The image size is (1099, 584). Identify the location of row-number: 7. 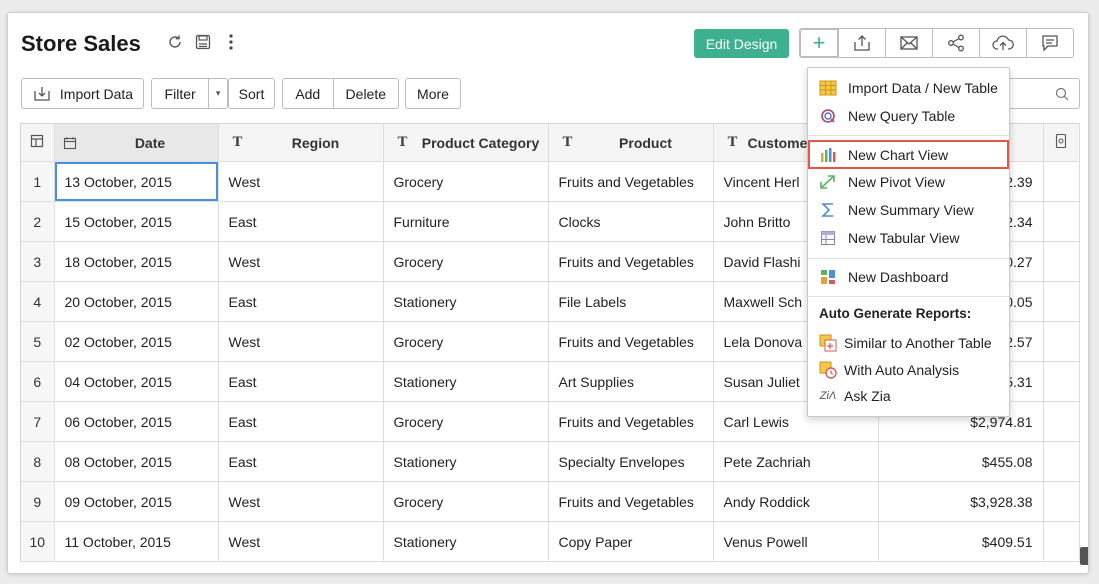
(38, 421).